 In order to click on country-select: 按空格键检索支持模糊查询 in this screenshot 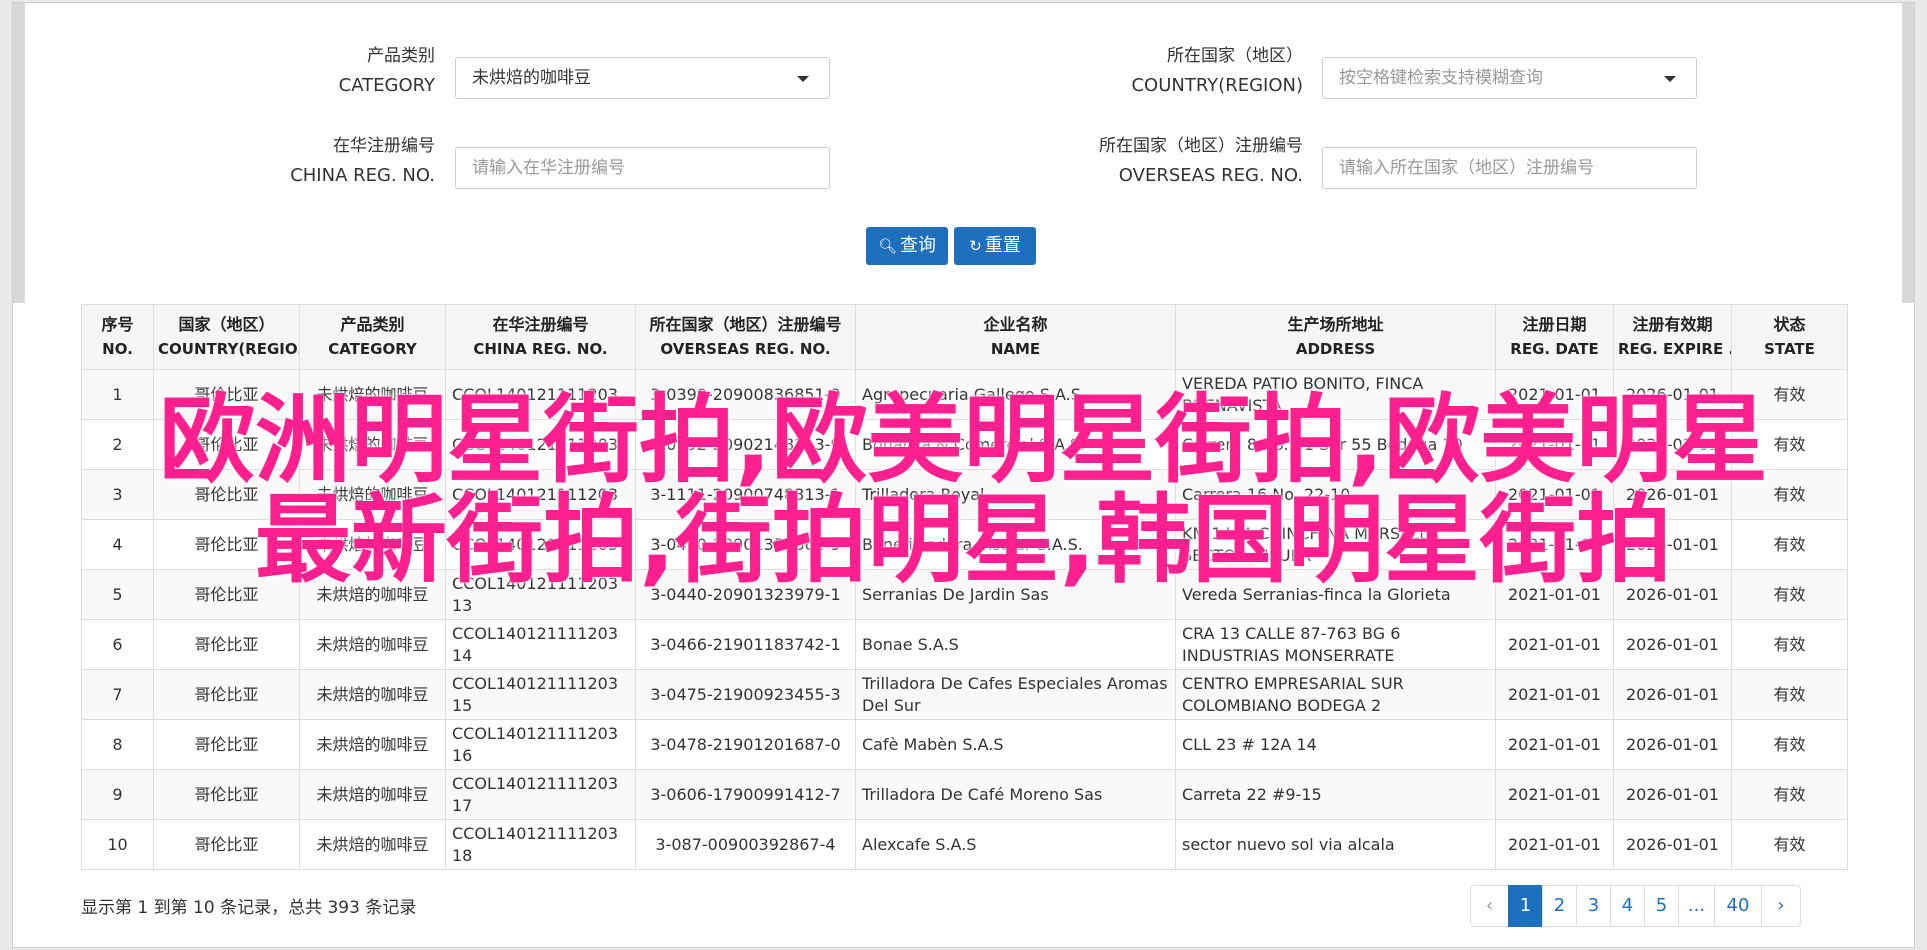, I will do `click(1509, 78)`.